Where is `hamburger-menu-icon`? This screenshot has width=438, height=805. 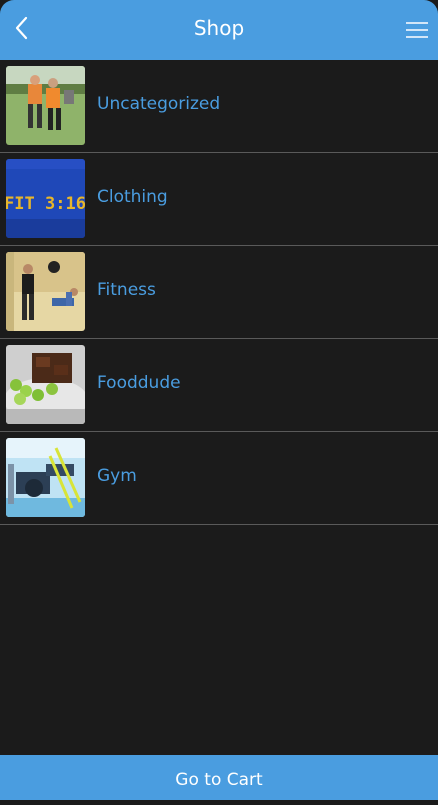
hamburger-menu-icon is located at coordinates (417, 30).